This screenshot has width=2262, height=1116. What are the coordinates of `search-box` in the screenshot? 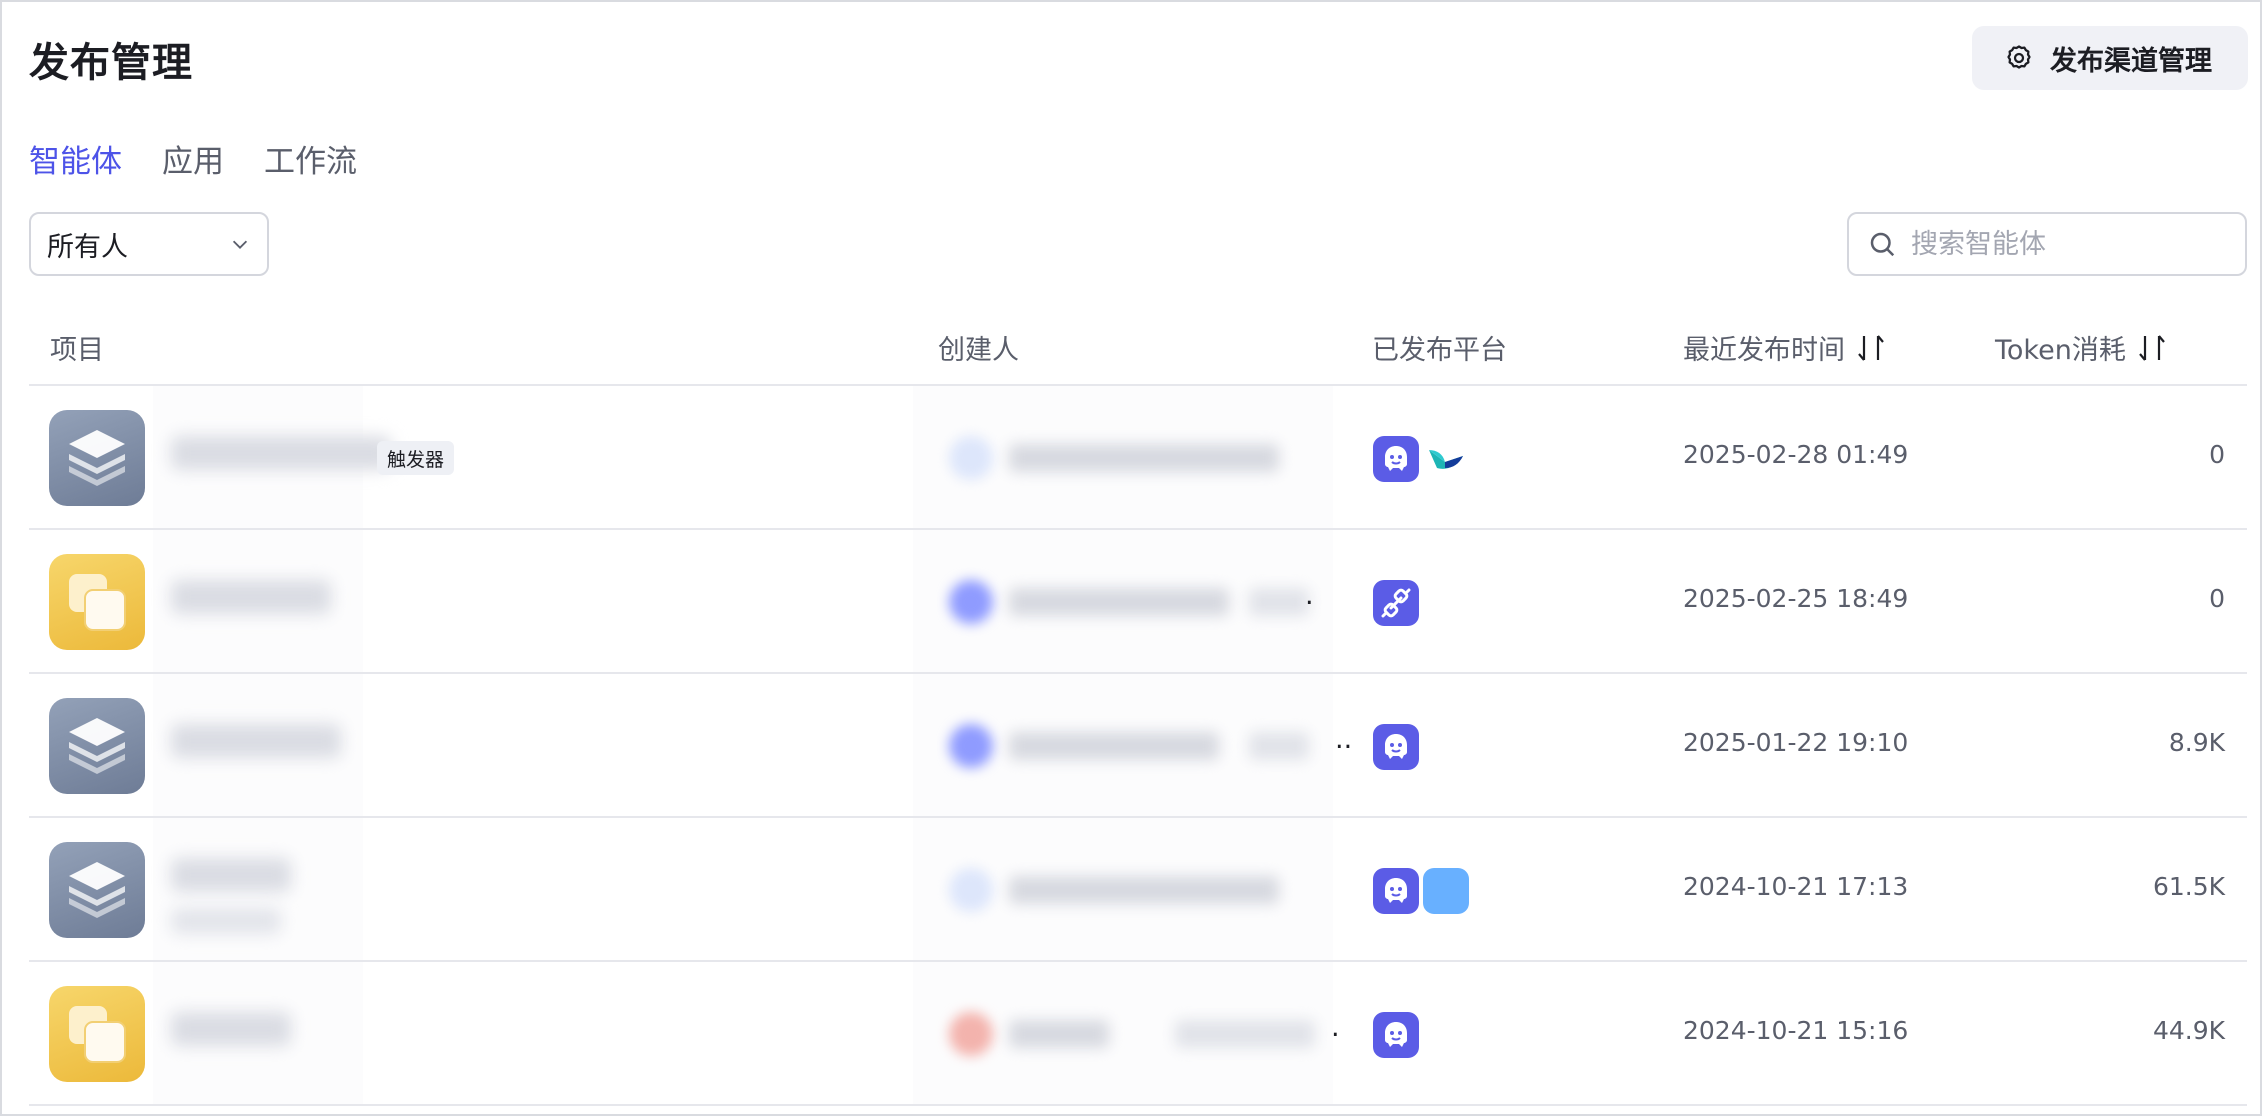 It's located at (2047, 244).